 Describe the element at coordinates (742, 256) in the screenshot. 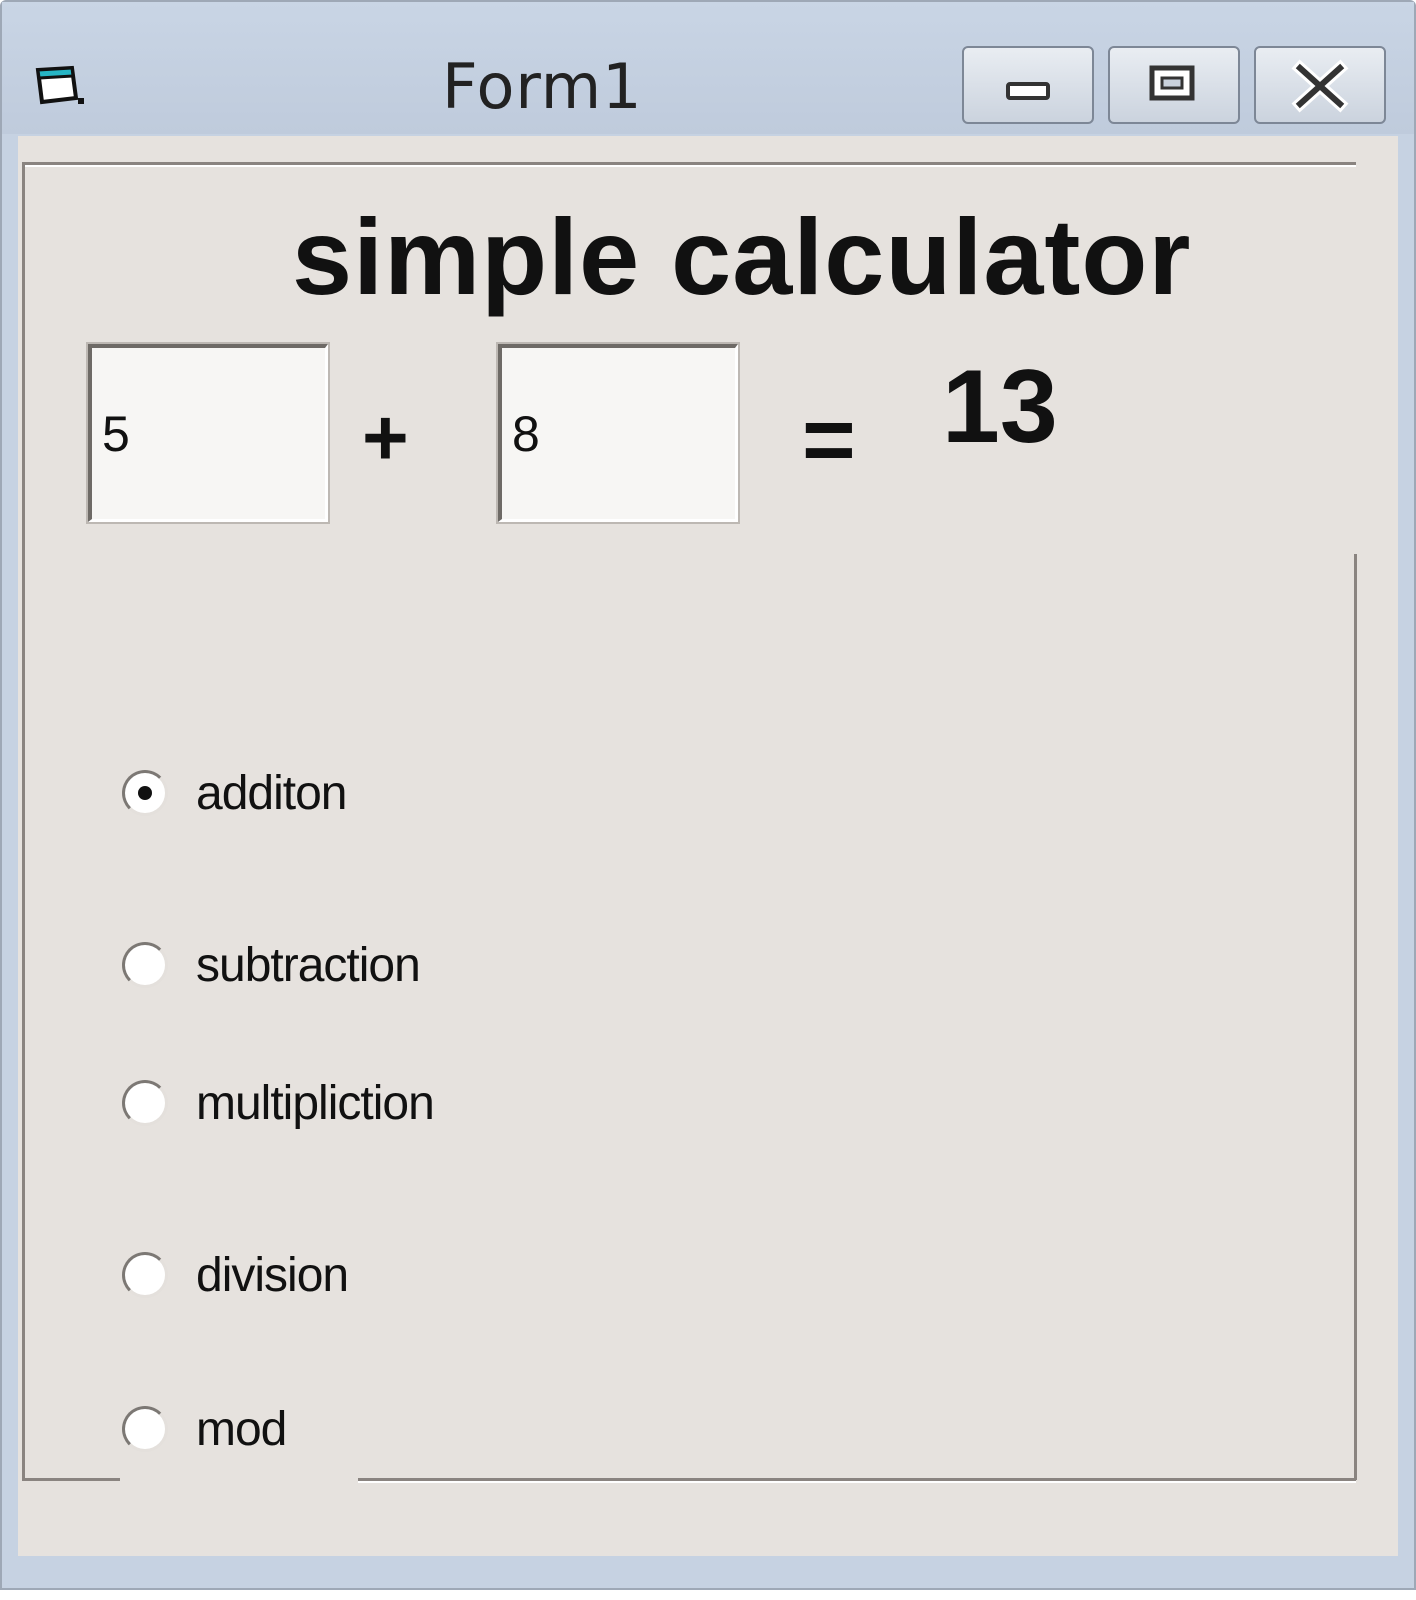

I see `calculator-heading: simple calculator` at that location.